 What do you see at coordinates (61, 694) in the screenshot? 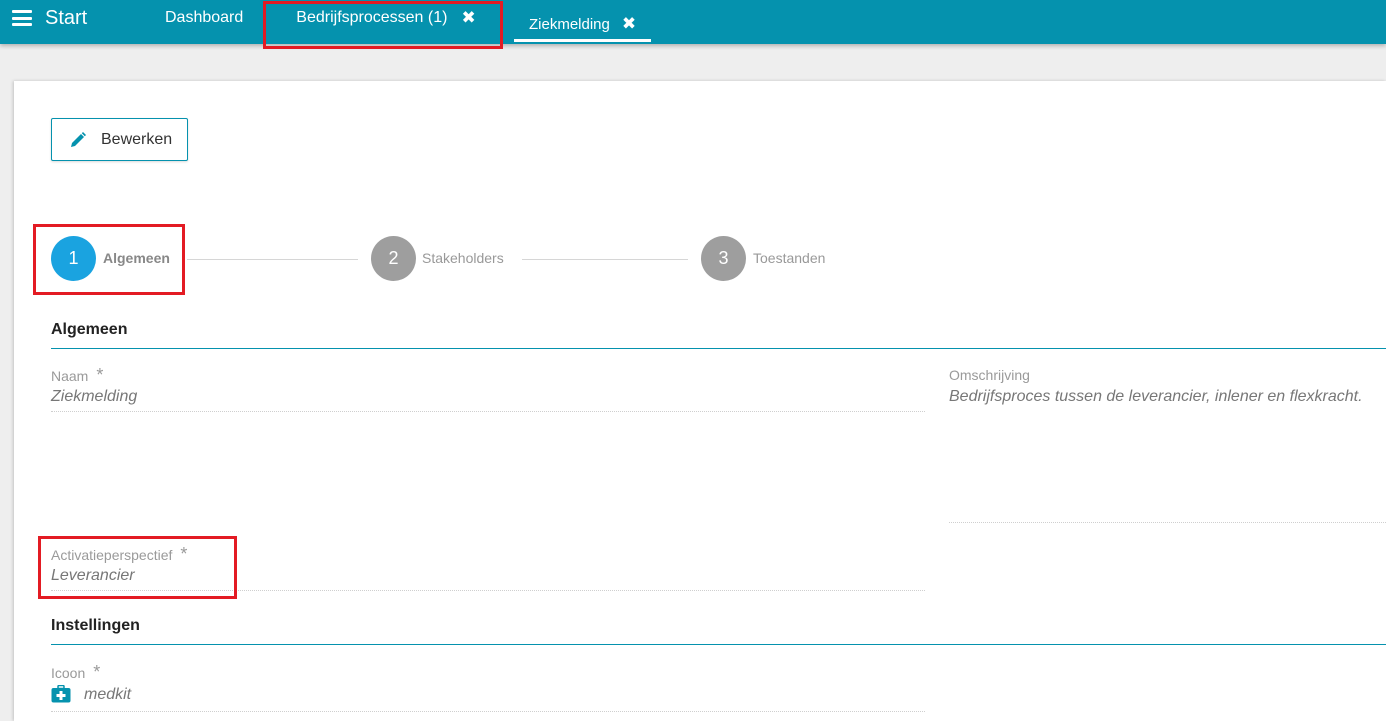
I see `medkit-icon` at bounding box center [61, 694].